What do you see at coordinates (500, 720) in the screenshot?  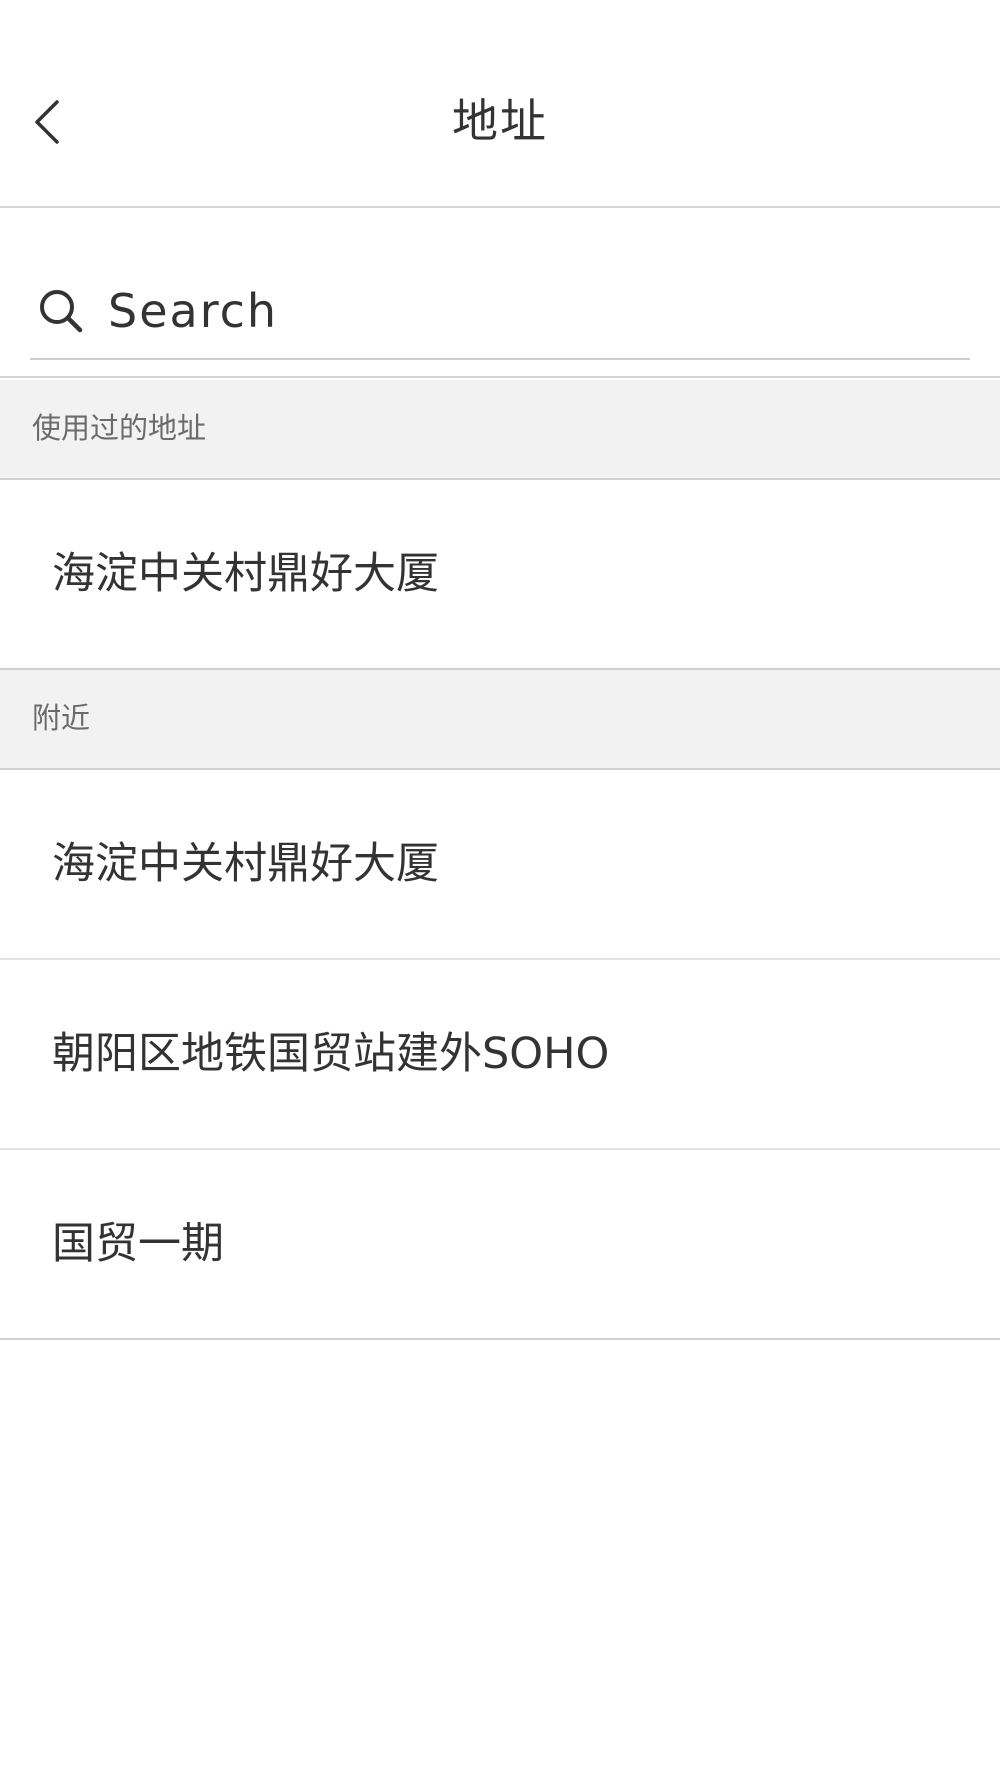 I see `section-header-nearby: 附近` at bounding box center [500, 720].